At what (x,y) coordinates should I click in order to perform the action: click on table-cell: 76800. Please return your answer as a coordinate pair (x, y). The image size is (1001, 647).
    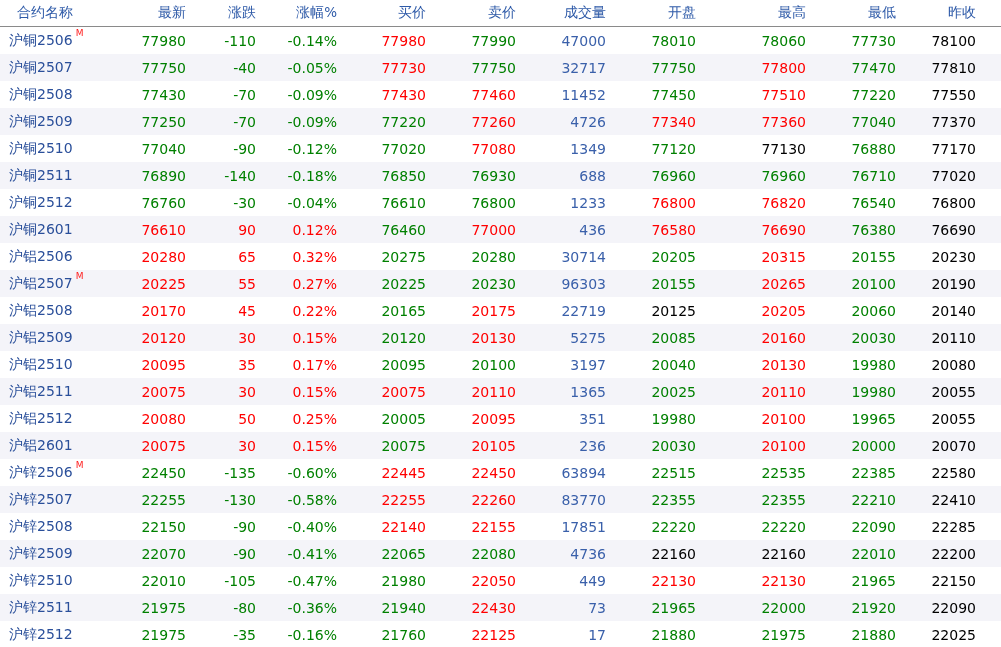
    Looking at the image, I should click on (673, 202).